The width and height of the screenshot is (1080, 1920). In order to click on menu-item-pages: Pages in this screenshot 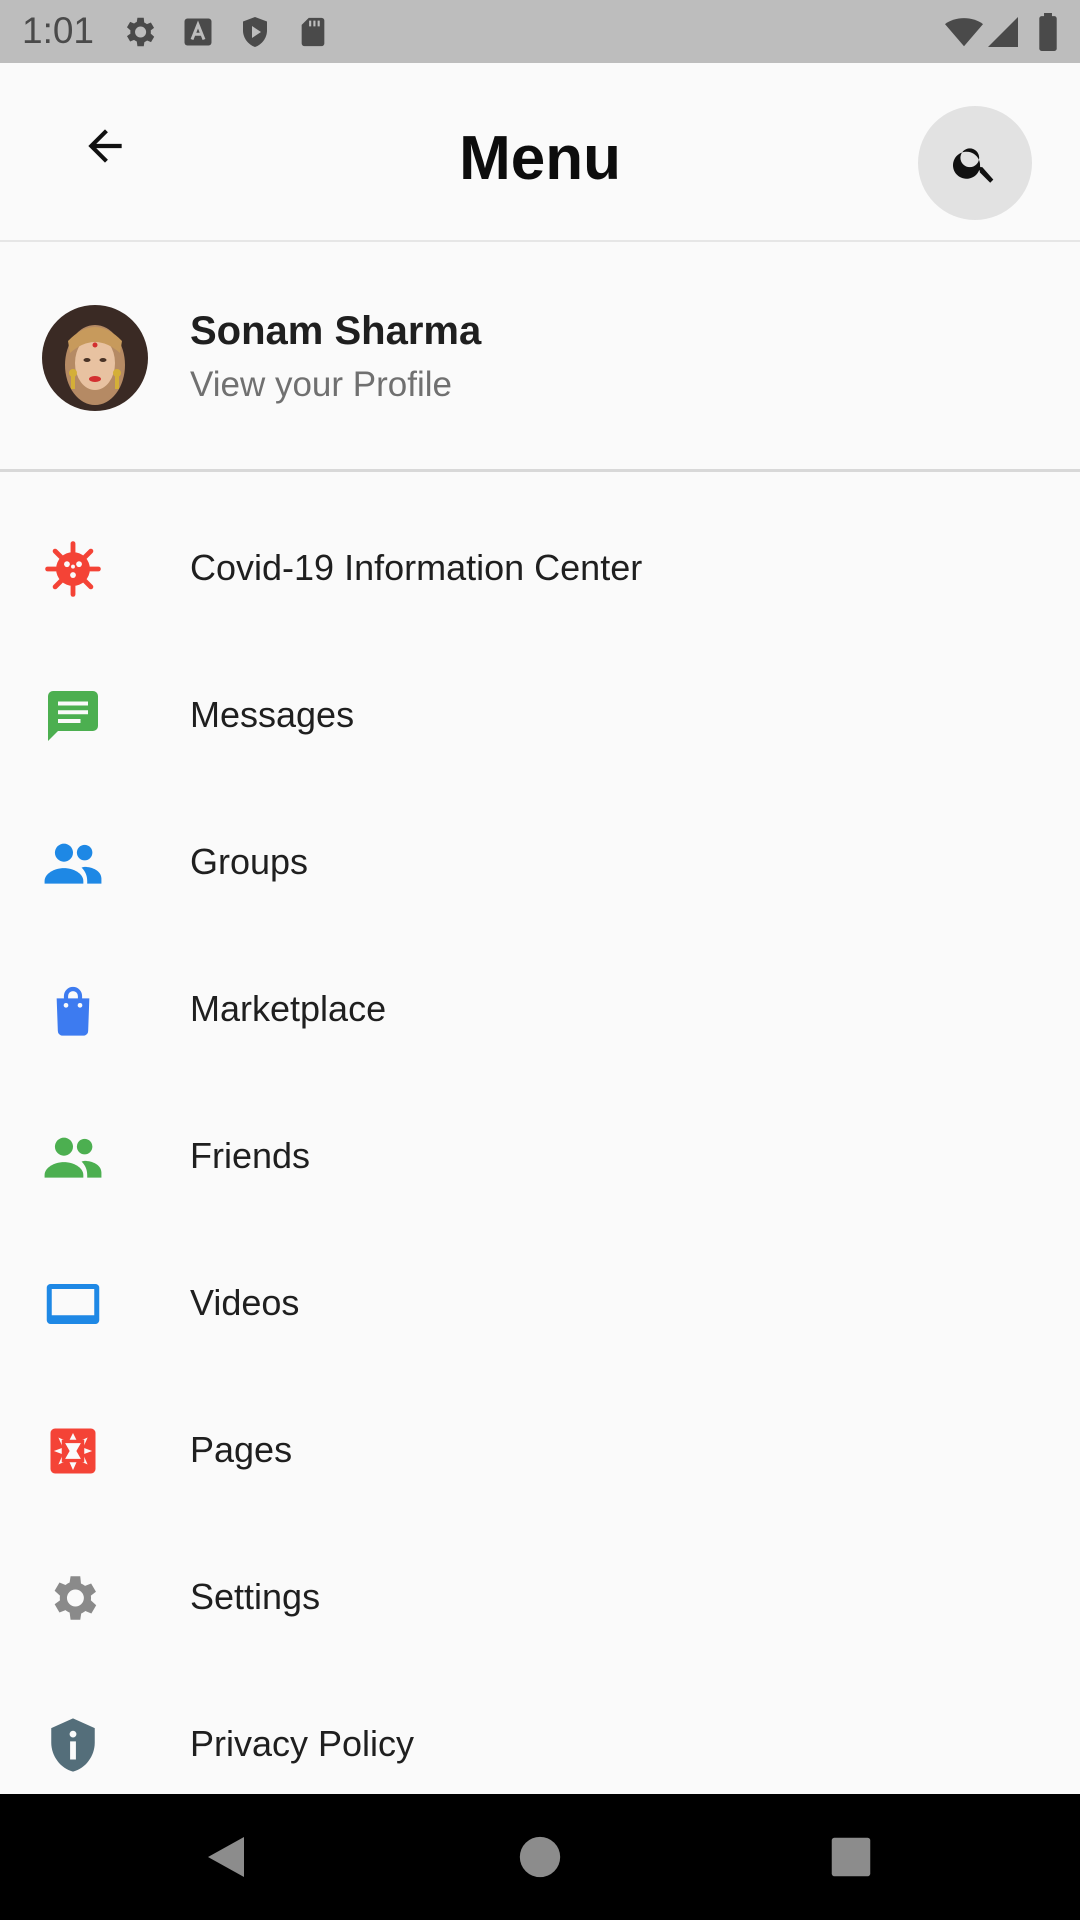, I will do `click(540, 1449)`.